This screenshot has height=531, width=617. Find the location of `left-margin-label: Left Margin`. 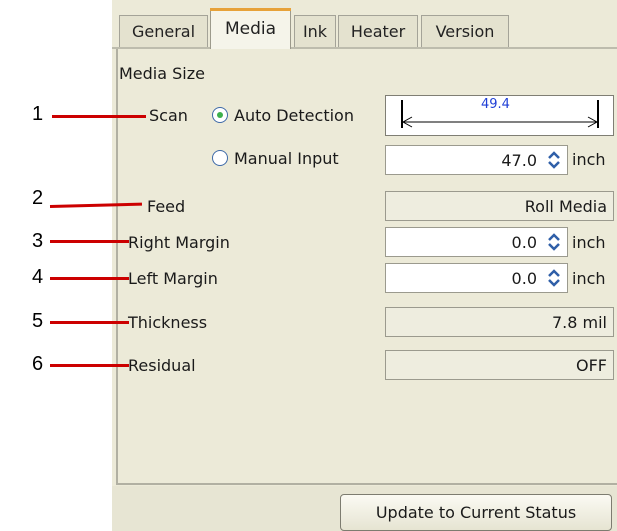

left-margin-label: Left Margin is located at coordinates (173, 278).